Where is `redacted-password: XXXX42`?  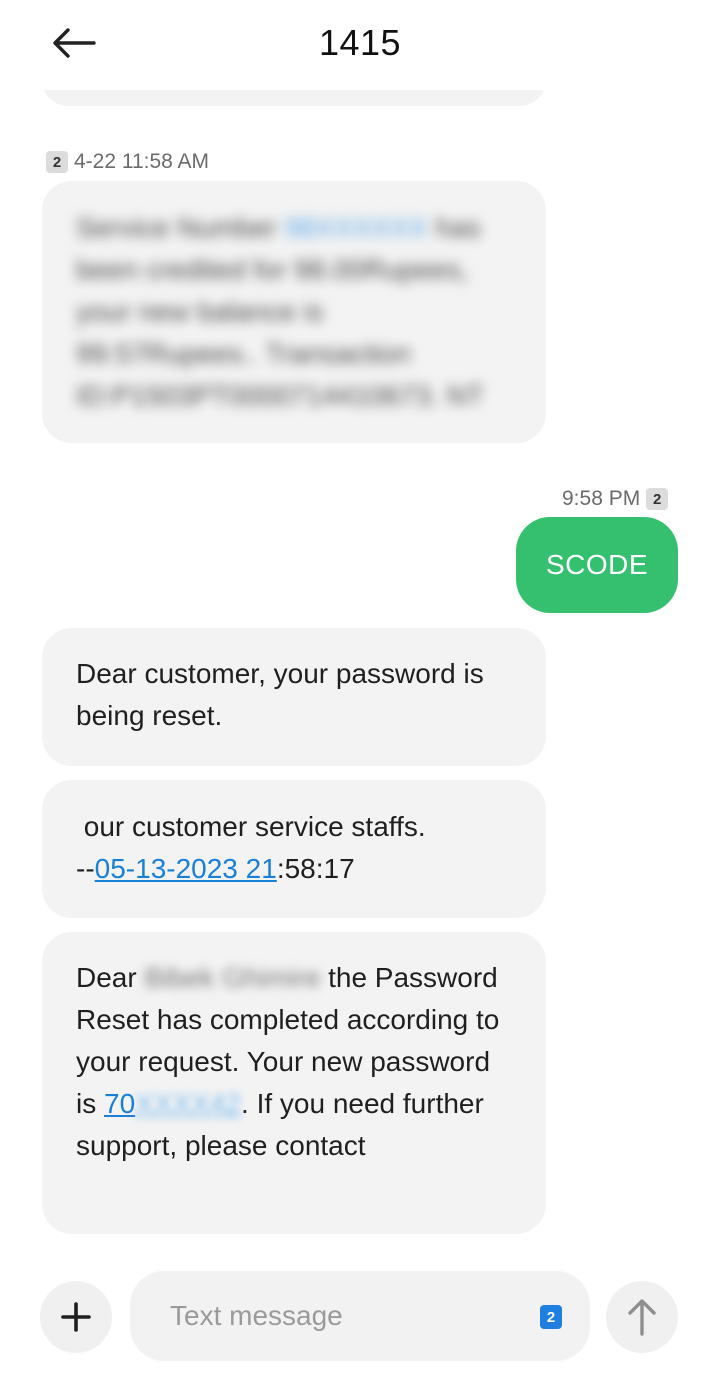
redacted-password: XXXX42 is located at coordinates (188, 1103).